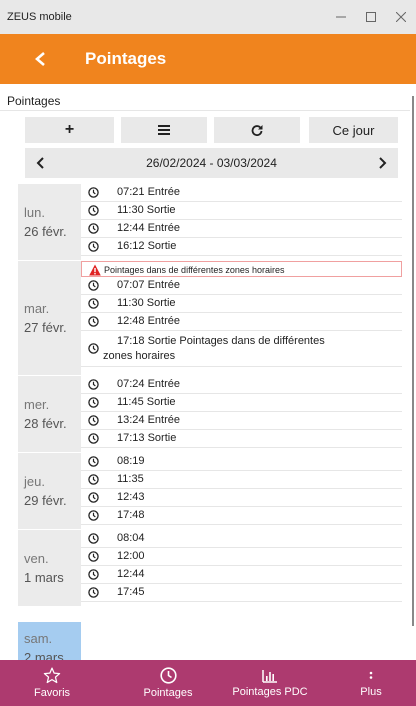 This screenshot has width=416, height=706. Describe the element at coordinates (45, 327) in the screenshot. I see `day-date: 27 févr.` at that location.